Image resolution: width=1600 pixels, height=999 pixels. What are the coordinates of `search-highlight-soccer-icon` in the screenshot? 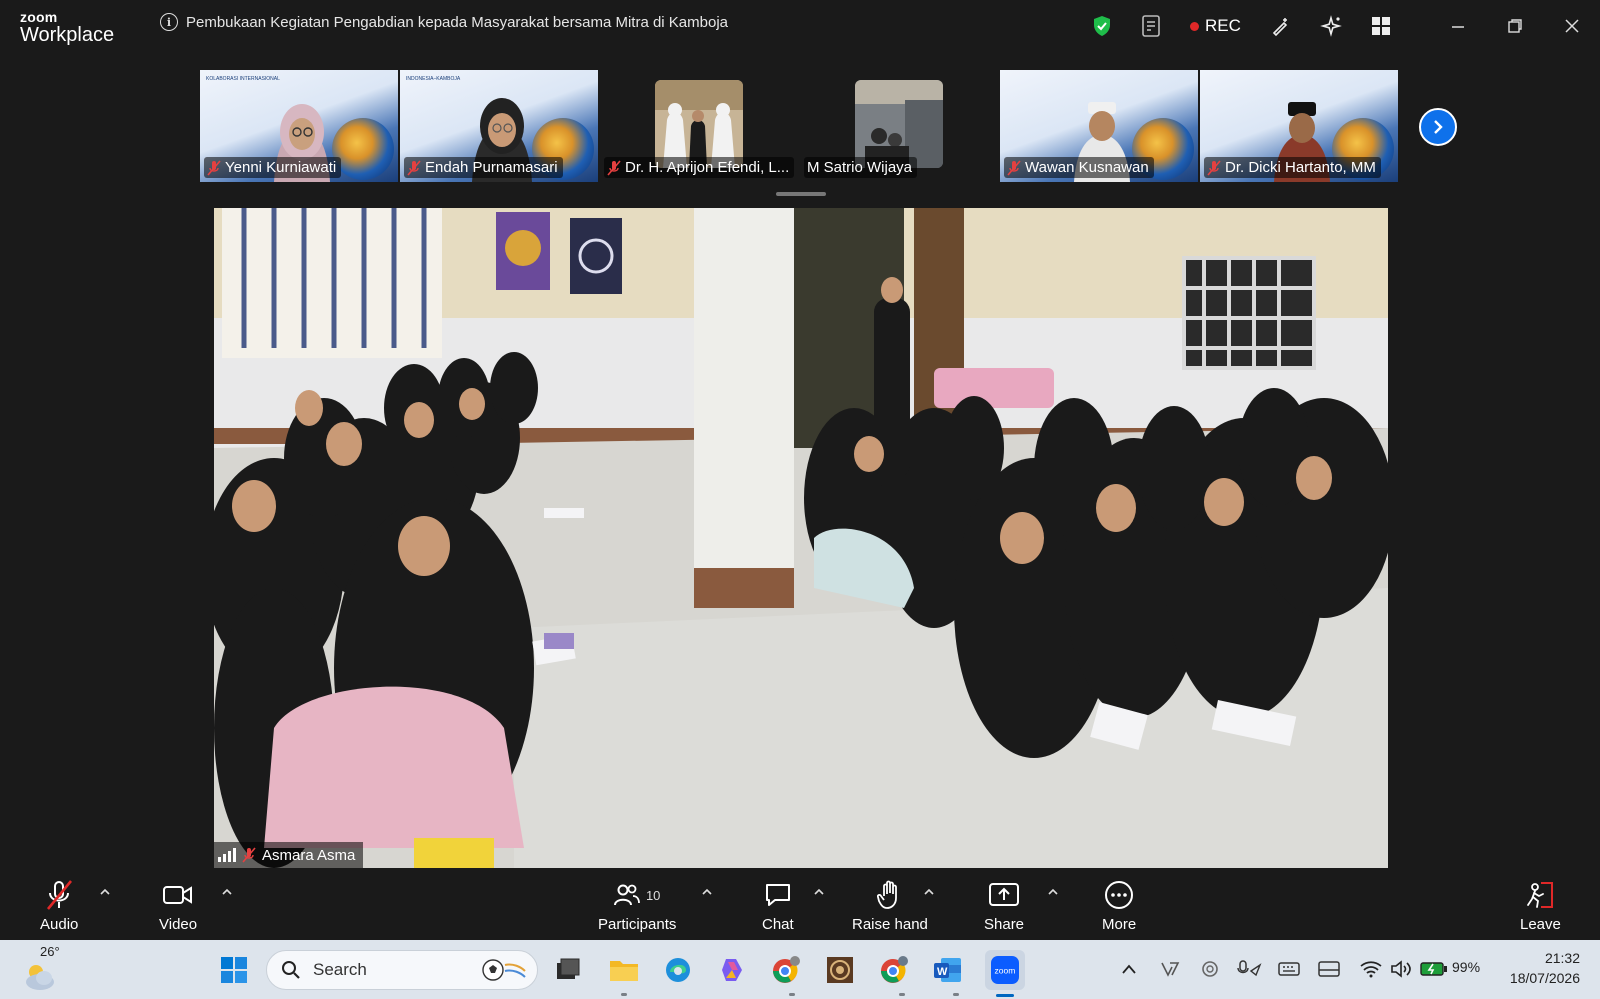 It's located at (504, 970).